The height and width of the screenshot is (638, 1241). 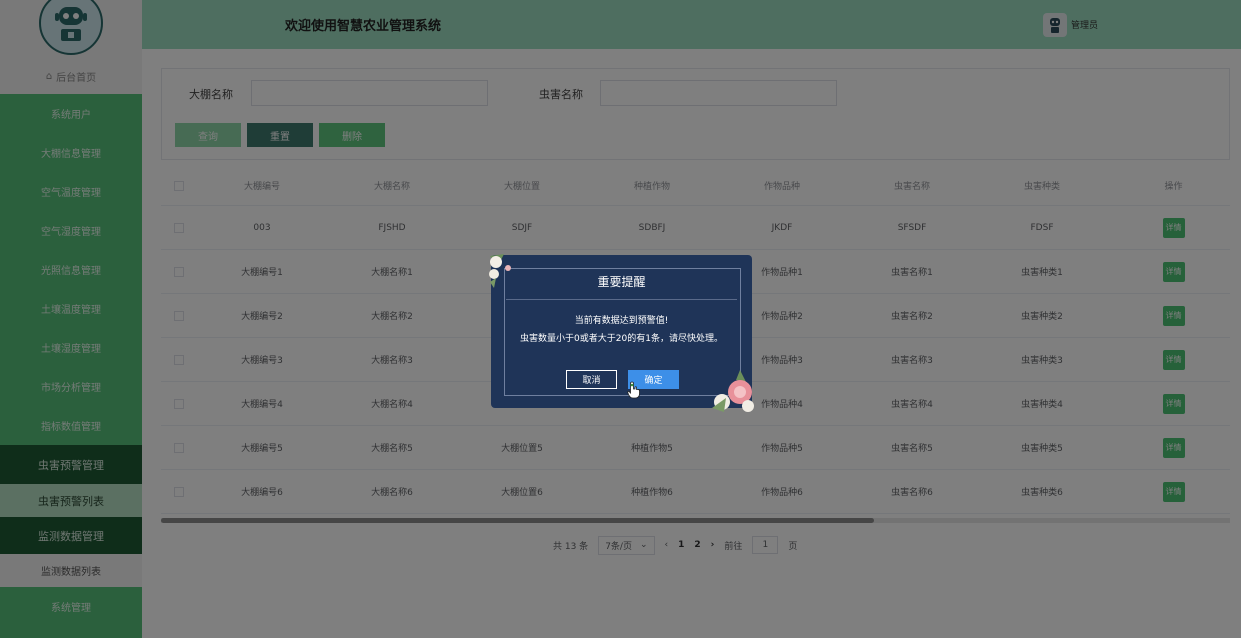 I want to click on dialog-divider, so click(x=621, y=299).